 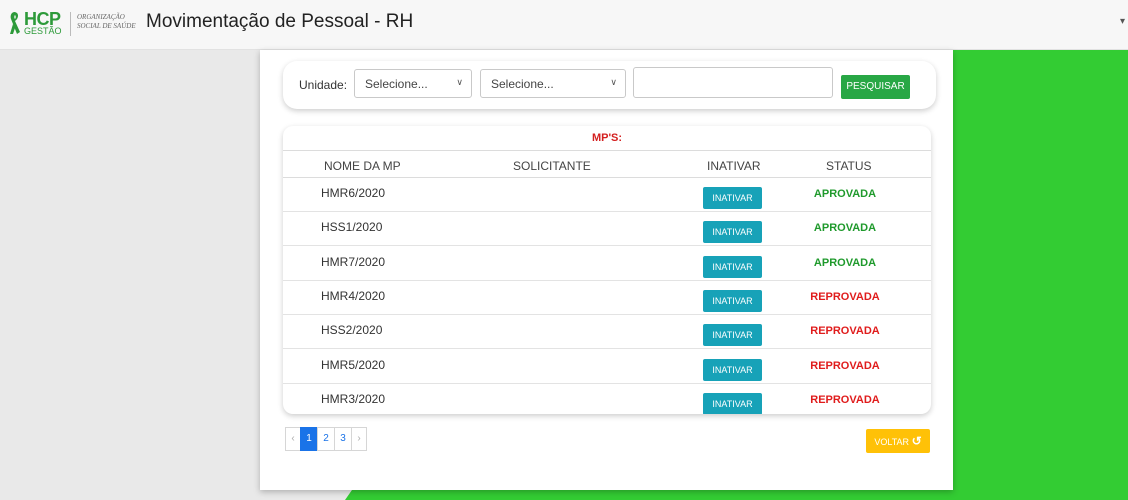 I want to click on back-button: VOLTAR ↺, so click(x=898, y=441).